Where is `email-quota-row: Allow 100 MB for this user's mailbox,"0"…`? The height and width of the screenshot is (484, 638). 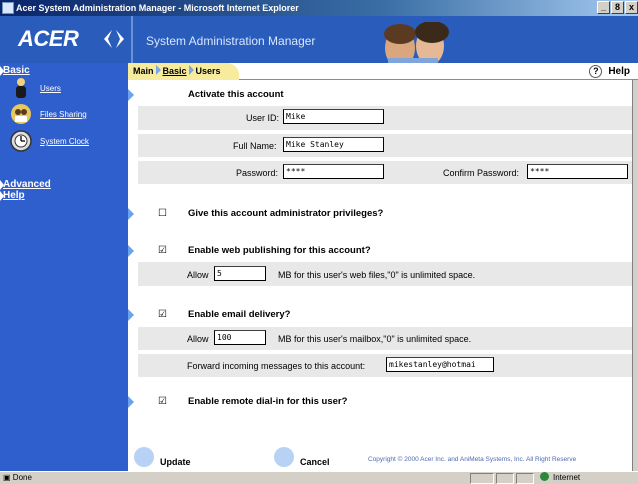 email-quota-row: Allow 100 MB for this user's mailbox,"0"… is located at coordinates (385, 338).